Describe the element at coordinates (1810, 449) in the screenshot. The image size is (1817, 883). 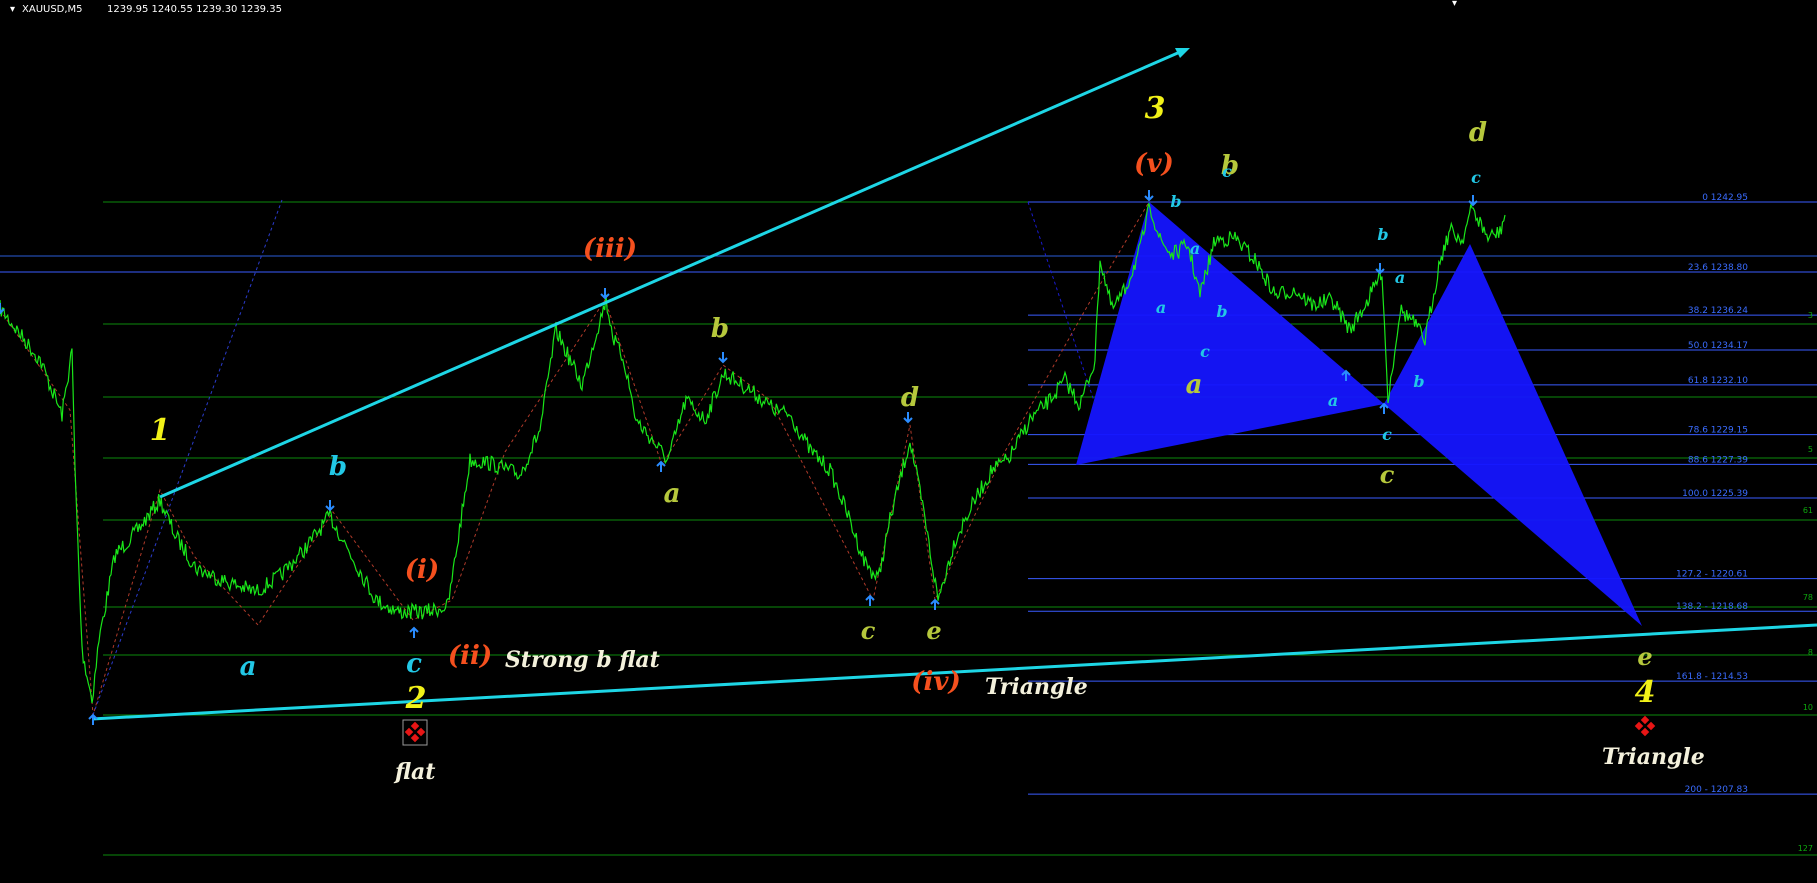
I see `edge-label: 5` at that location.